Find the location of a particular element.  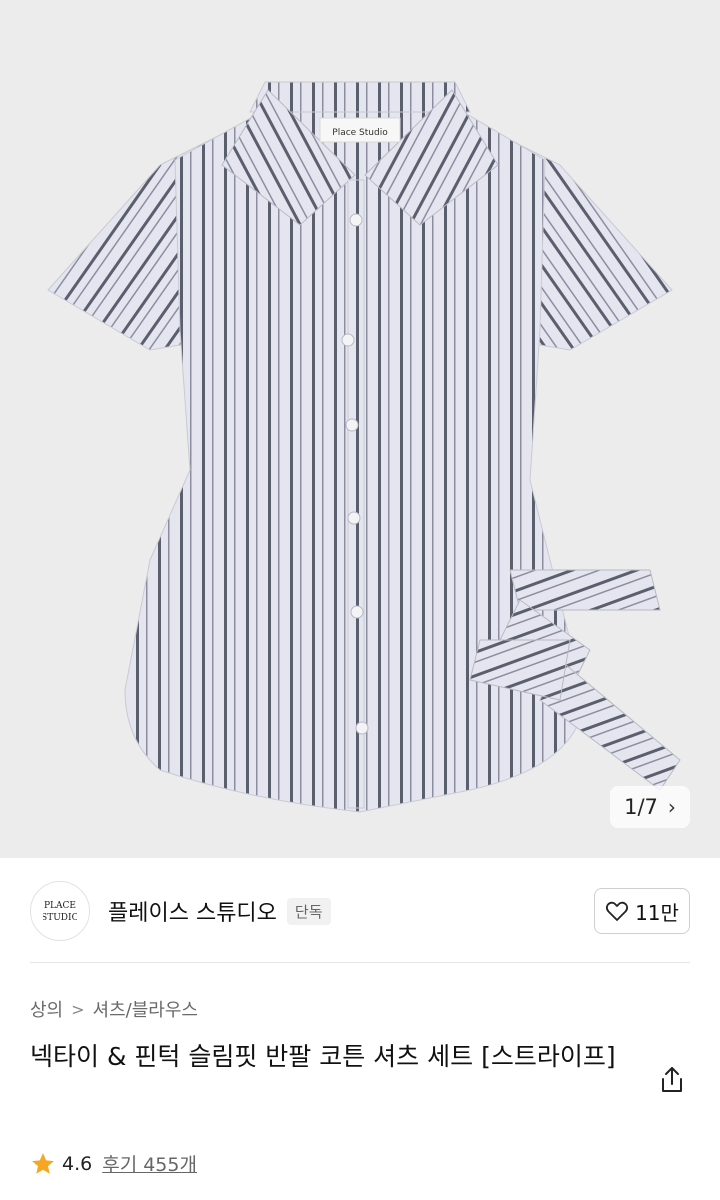

product-title: 넥타이 & 핀턱 슬림핏 반팔 코튼 셔츠 세트 [스트라이프] is located at coordinates (323, 1056).